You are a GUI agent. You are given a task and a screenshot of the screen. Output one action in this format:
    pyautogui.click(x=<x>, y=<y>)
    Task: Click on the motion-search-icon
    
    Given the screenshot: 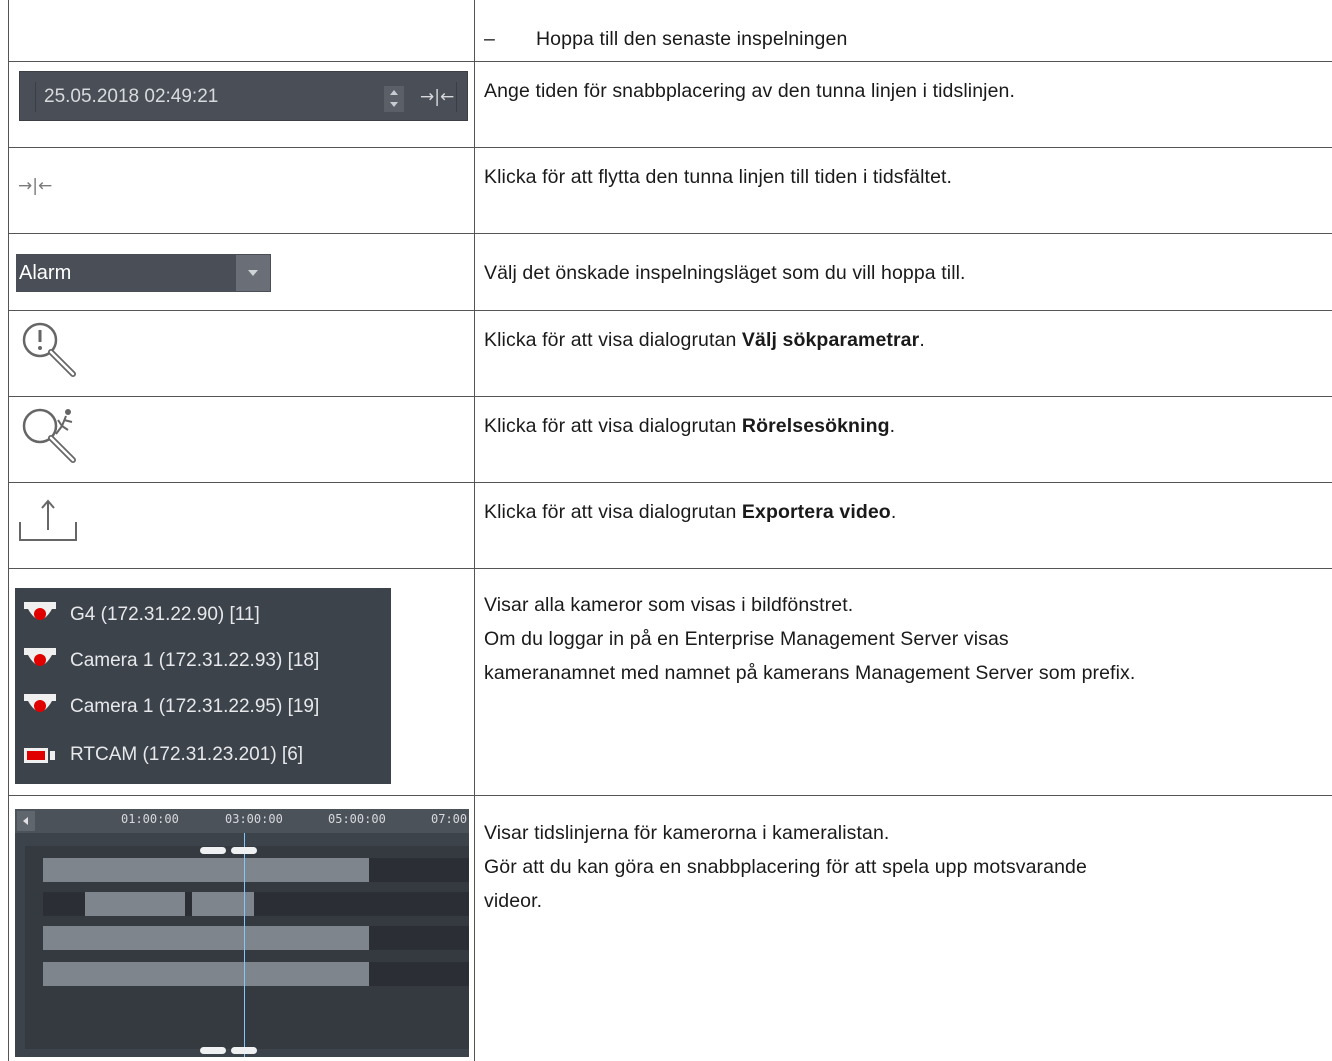 What is the action you would take?
    pyautogui.click(x=50, y=438)
    